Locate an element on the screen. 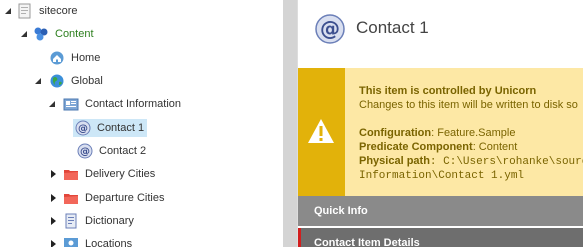  path-label: Physical path is located at coordinates (394, 161).